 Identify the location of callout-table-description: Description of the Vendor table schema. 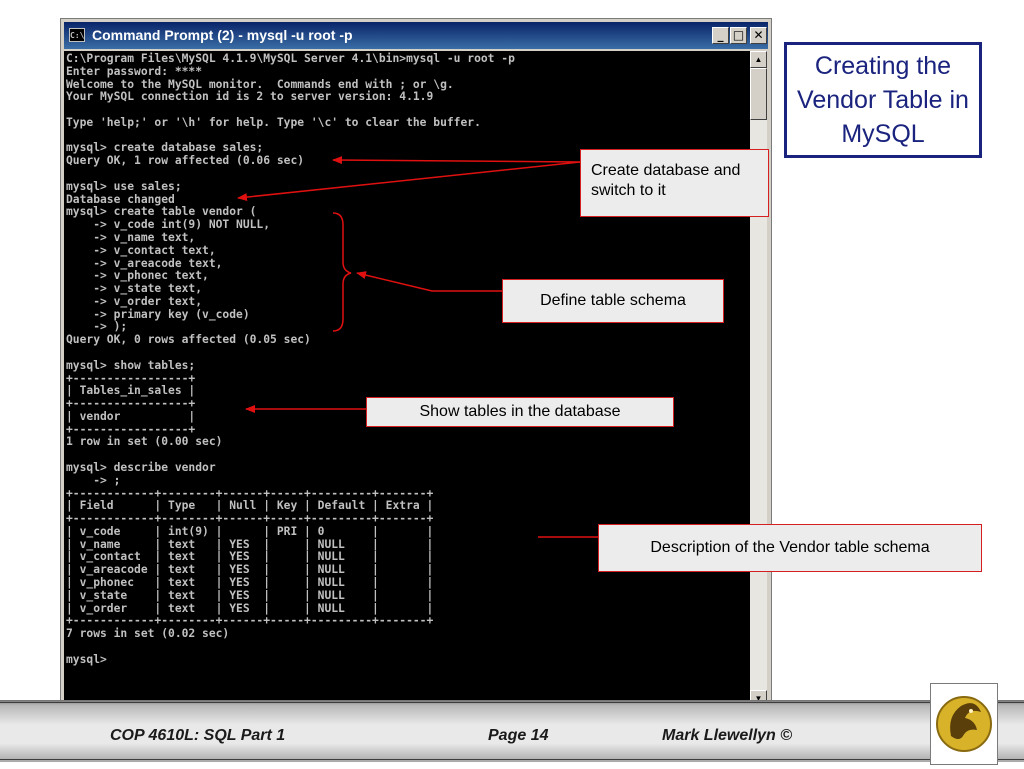
(790, 548).